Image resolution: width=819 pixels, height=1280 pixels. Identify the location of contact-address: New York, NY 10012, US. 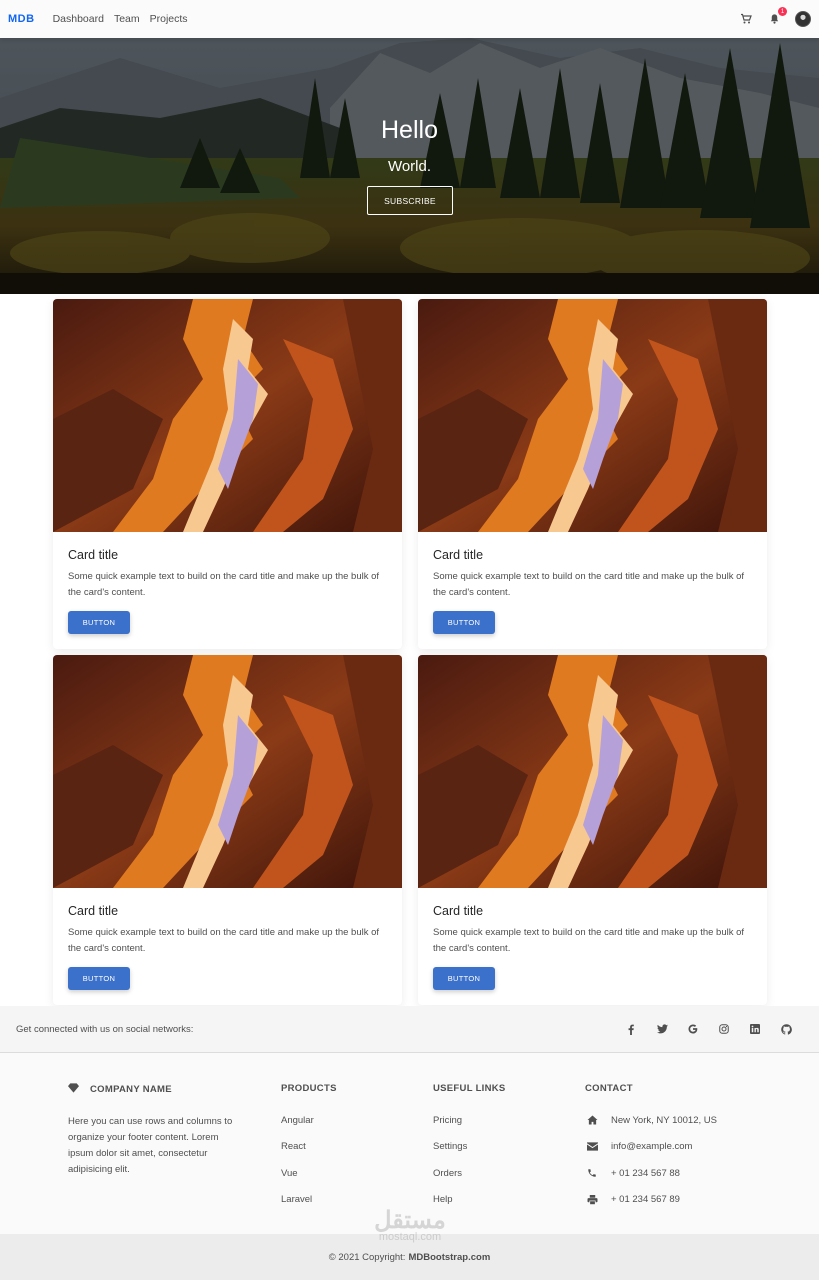
(651, 1120).